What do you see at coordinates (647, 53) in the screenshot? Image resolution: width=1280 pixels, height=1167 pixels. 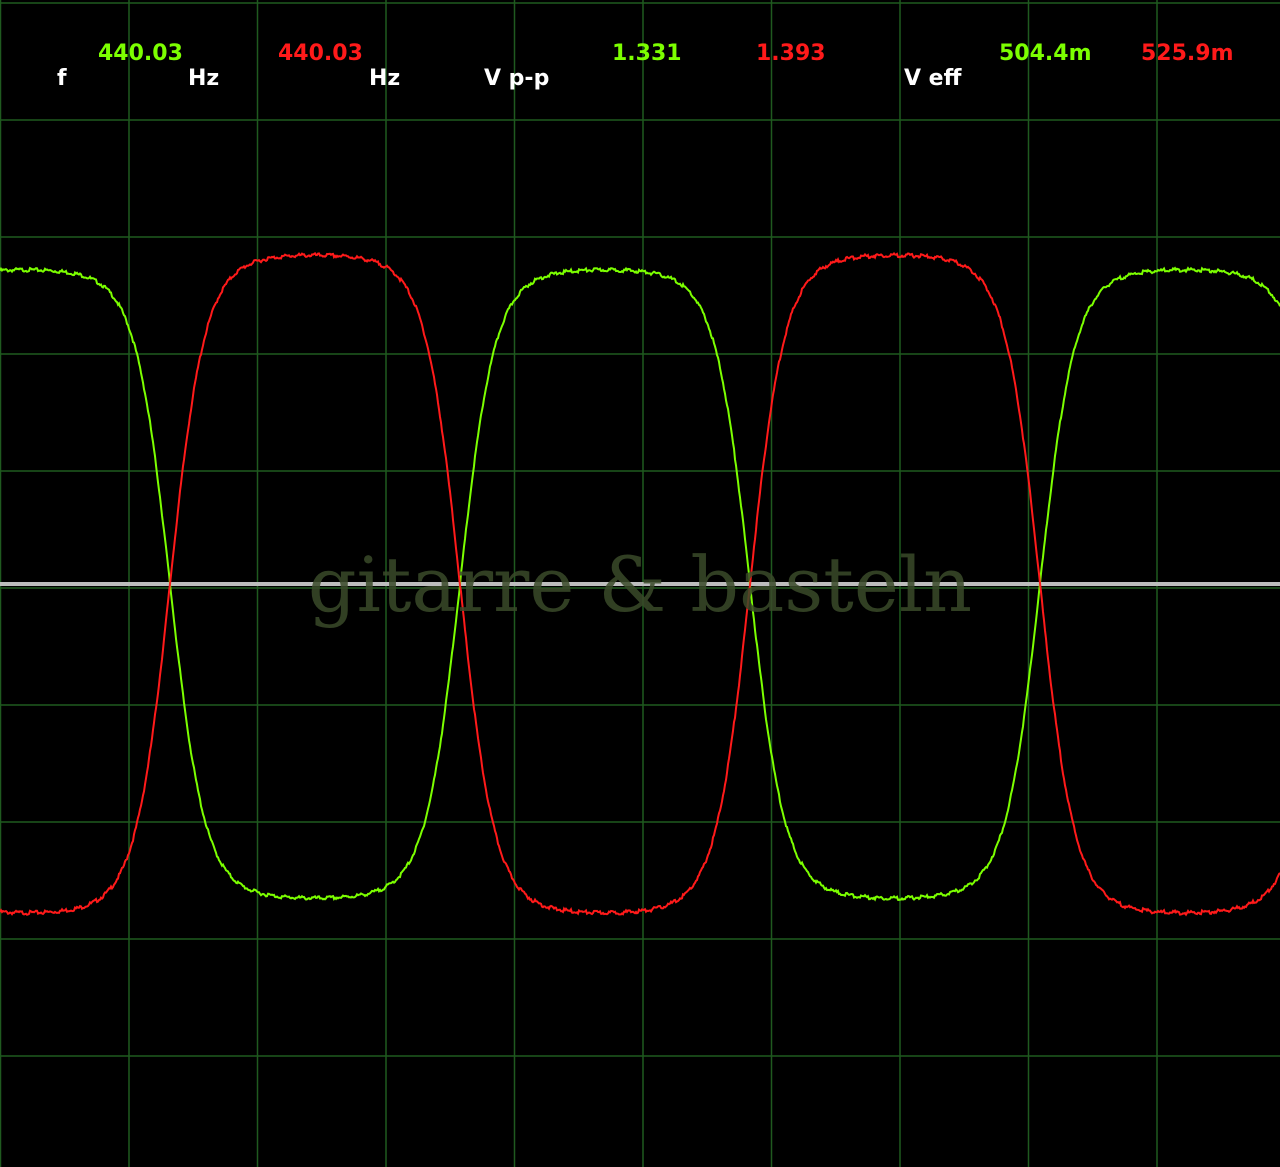 I see `channel-1-vpp: 1.331` at bounding box center [647, 53].